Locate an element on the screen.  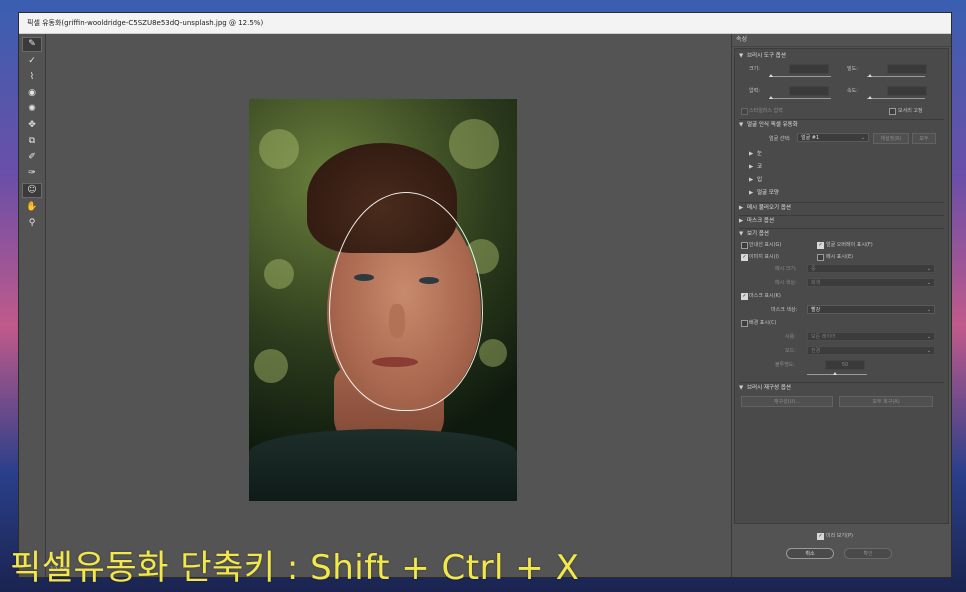
opacity-slider is located at coordinates (837, 374).